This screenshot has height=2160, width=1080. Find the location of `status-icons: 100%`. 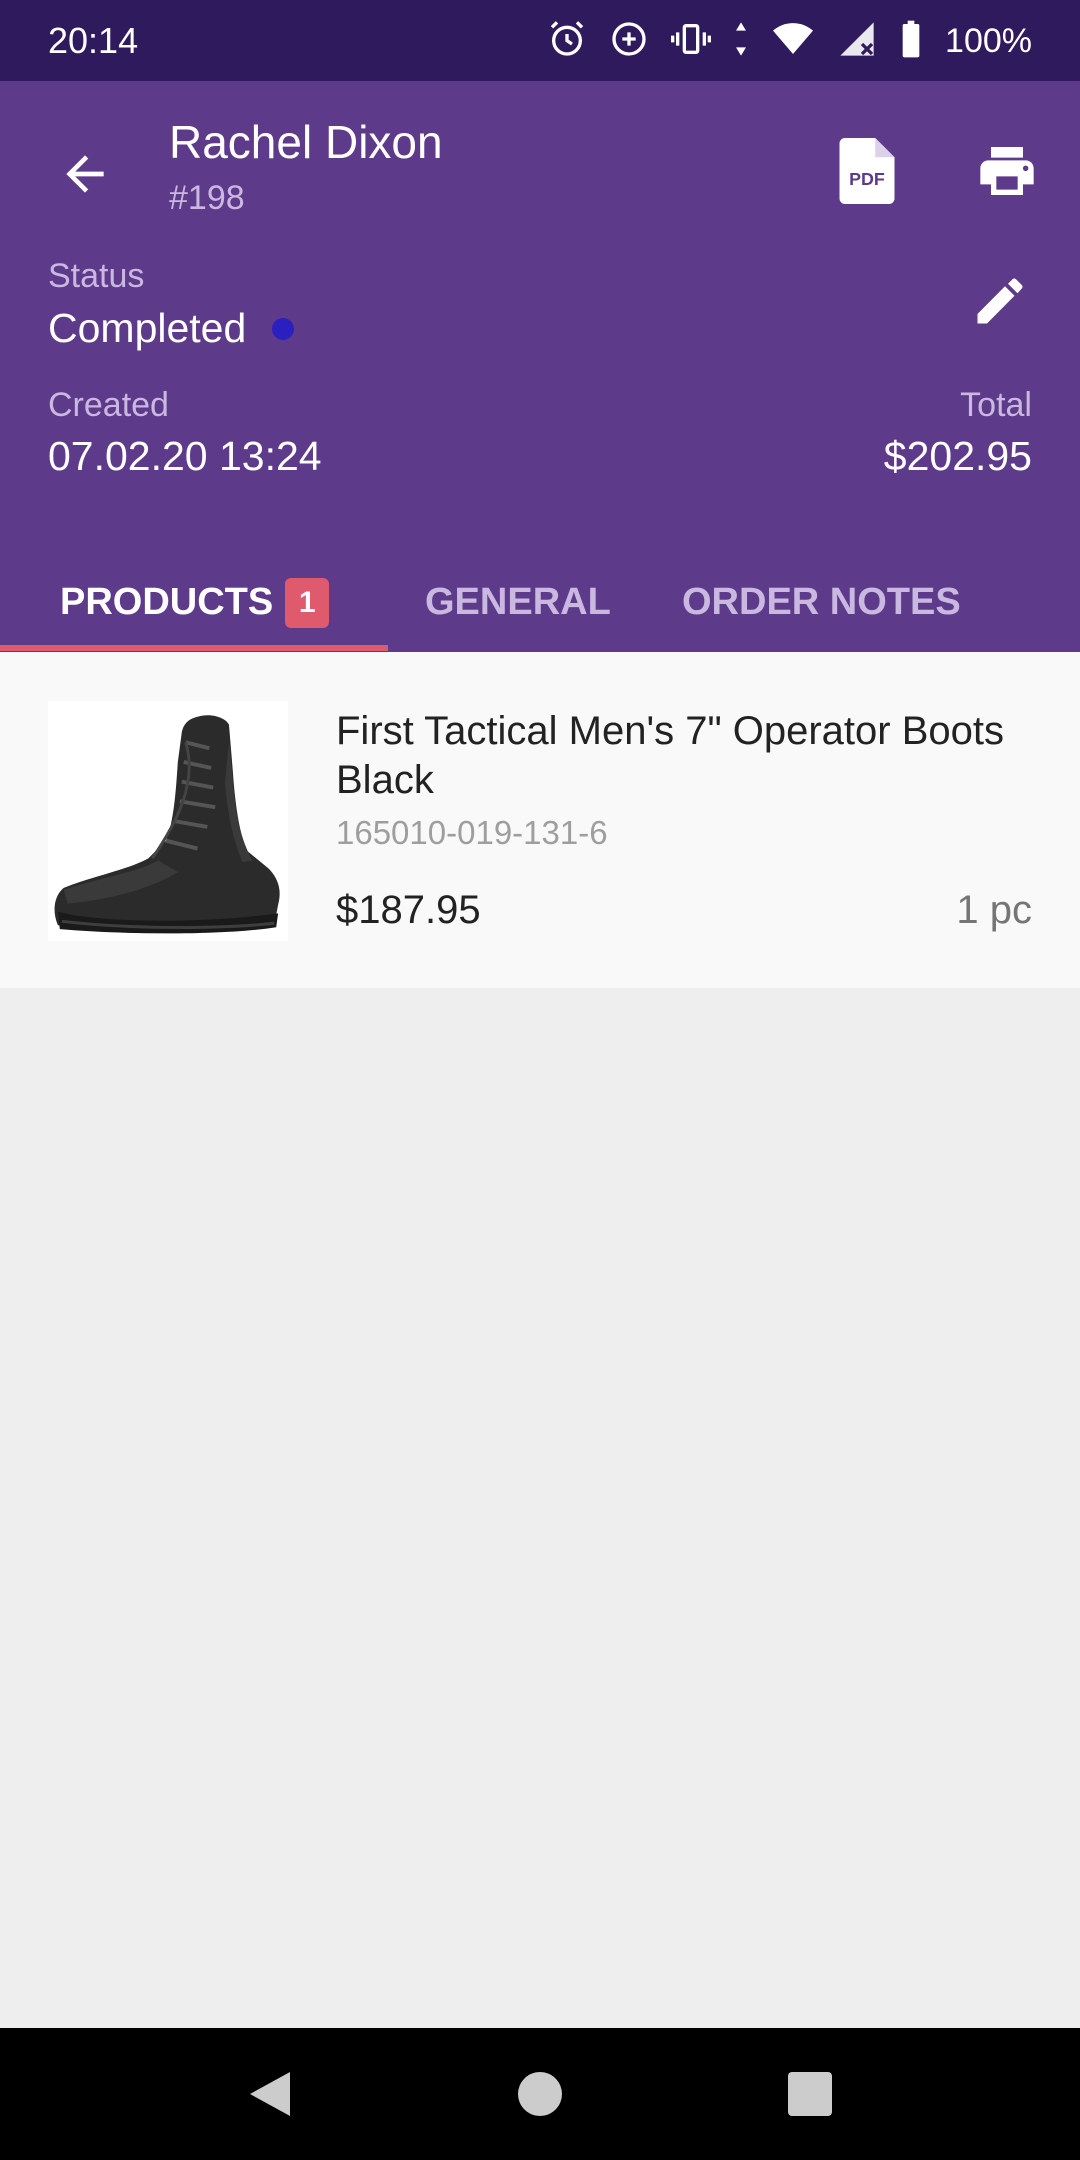

status-icons: 100% is located at coordinates (789, 41).